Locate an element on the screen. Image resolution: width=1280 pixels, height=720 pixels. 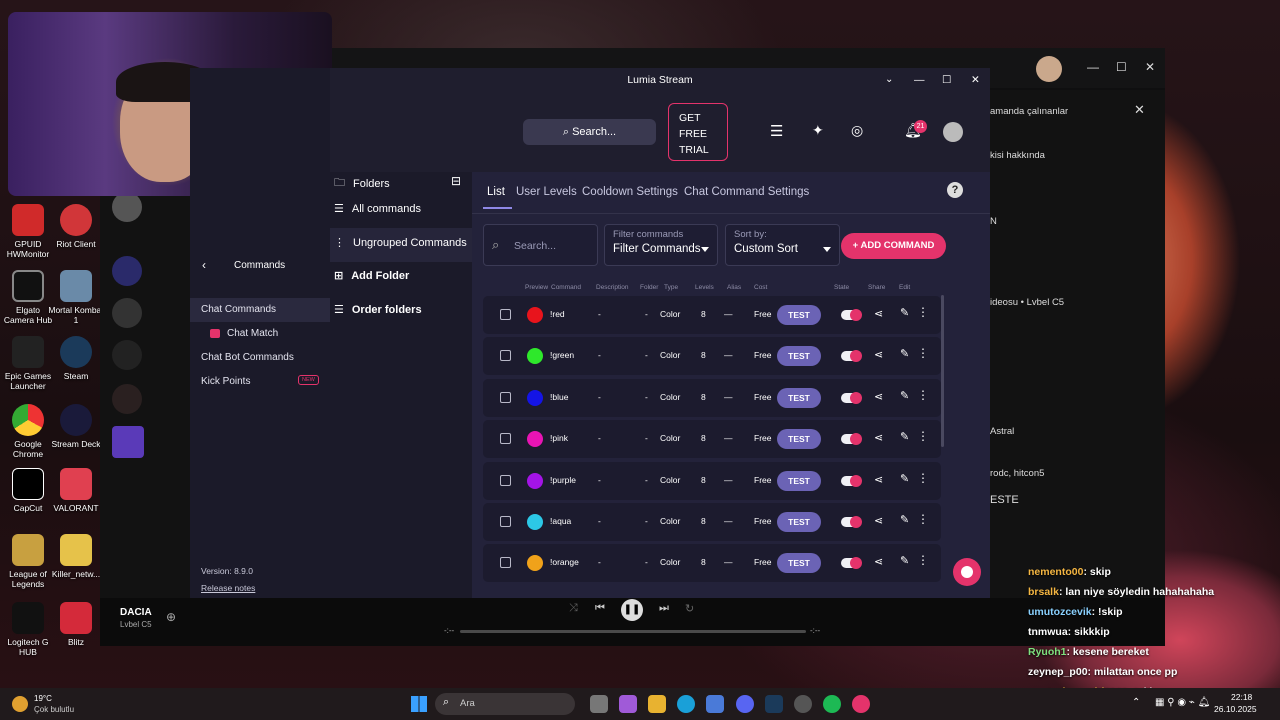
nav-item-chat-commands: Chat Commands is located at coordinates (238, 309).